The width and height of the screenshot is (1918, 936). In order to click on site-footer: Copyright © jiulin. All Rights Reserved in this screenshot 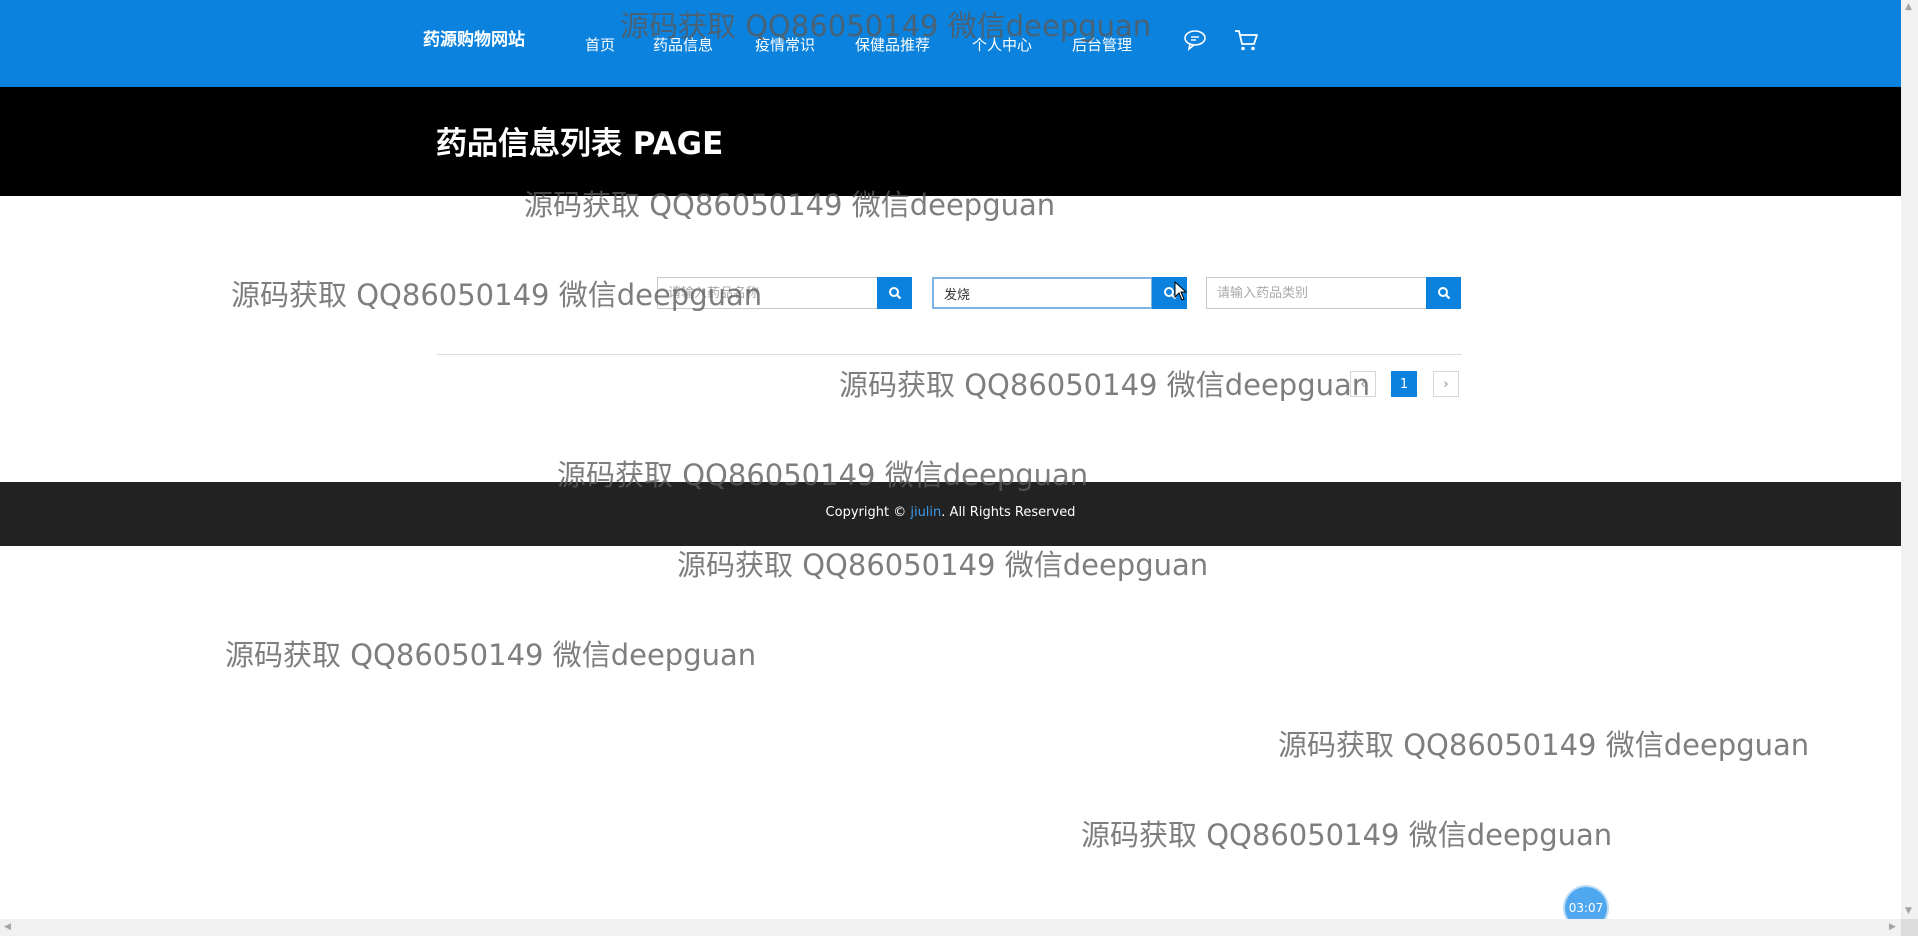, I will do `click(950, 514)`.